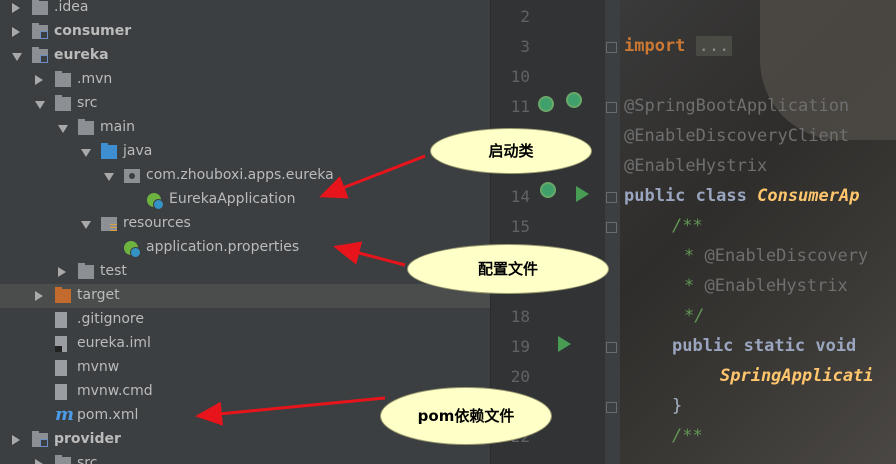 Image resolution: width=896 pixels, height=464 pixels. I want to click on code-line-doc-open: /**, so click(687, 226).